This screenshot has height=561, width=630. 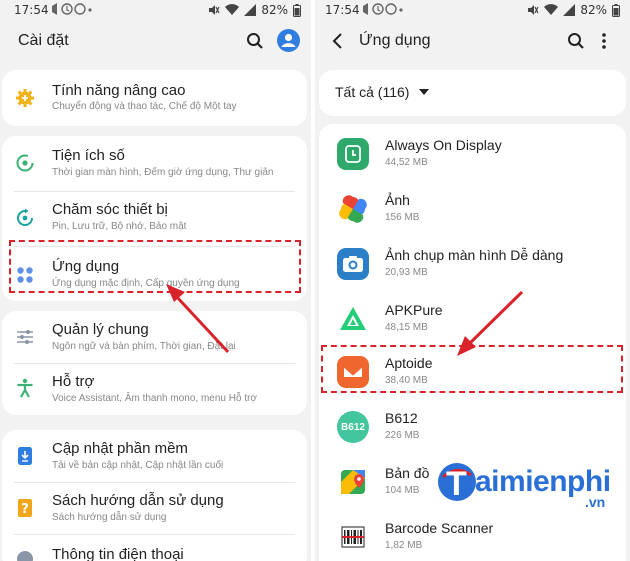 I want to click on brand-suffix: .vn, so click(x=595, y=502).